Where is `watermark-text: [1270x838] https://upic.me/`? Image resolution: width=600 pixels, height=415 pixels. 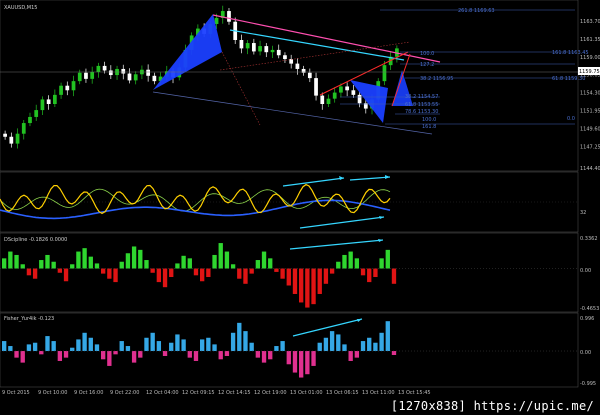 watermark-text: [1270x838] https://upic.me/ is located at coordinates (492, 406).